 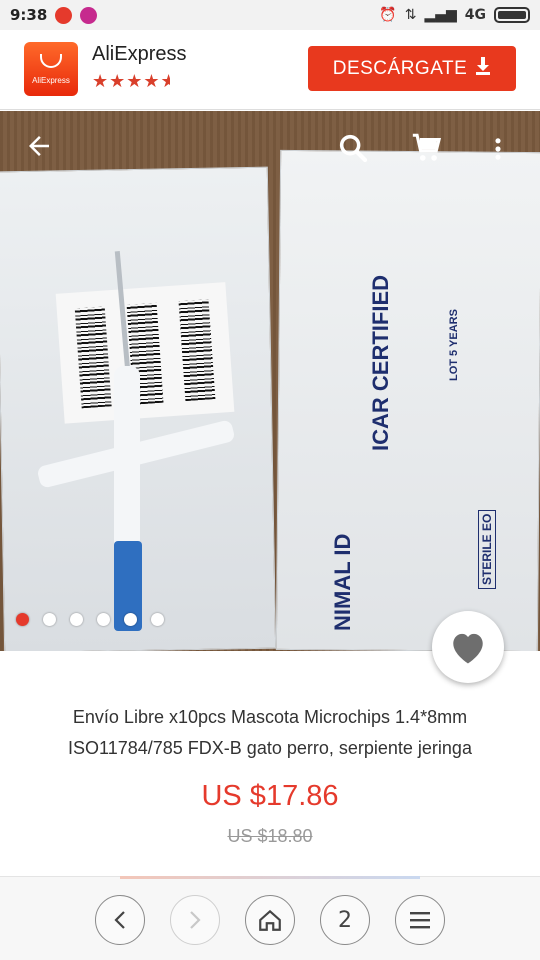 I want to click on search-icon, so click(x=353, y=148).